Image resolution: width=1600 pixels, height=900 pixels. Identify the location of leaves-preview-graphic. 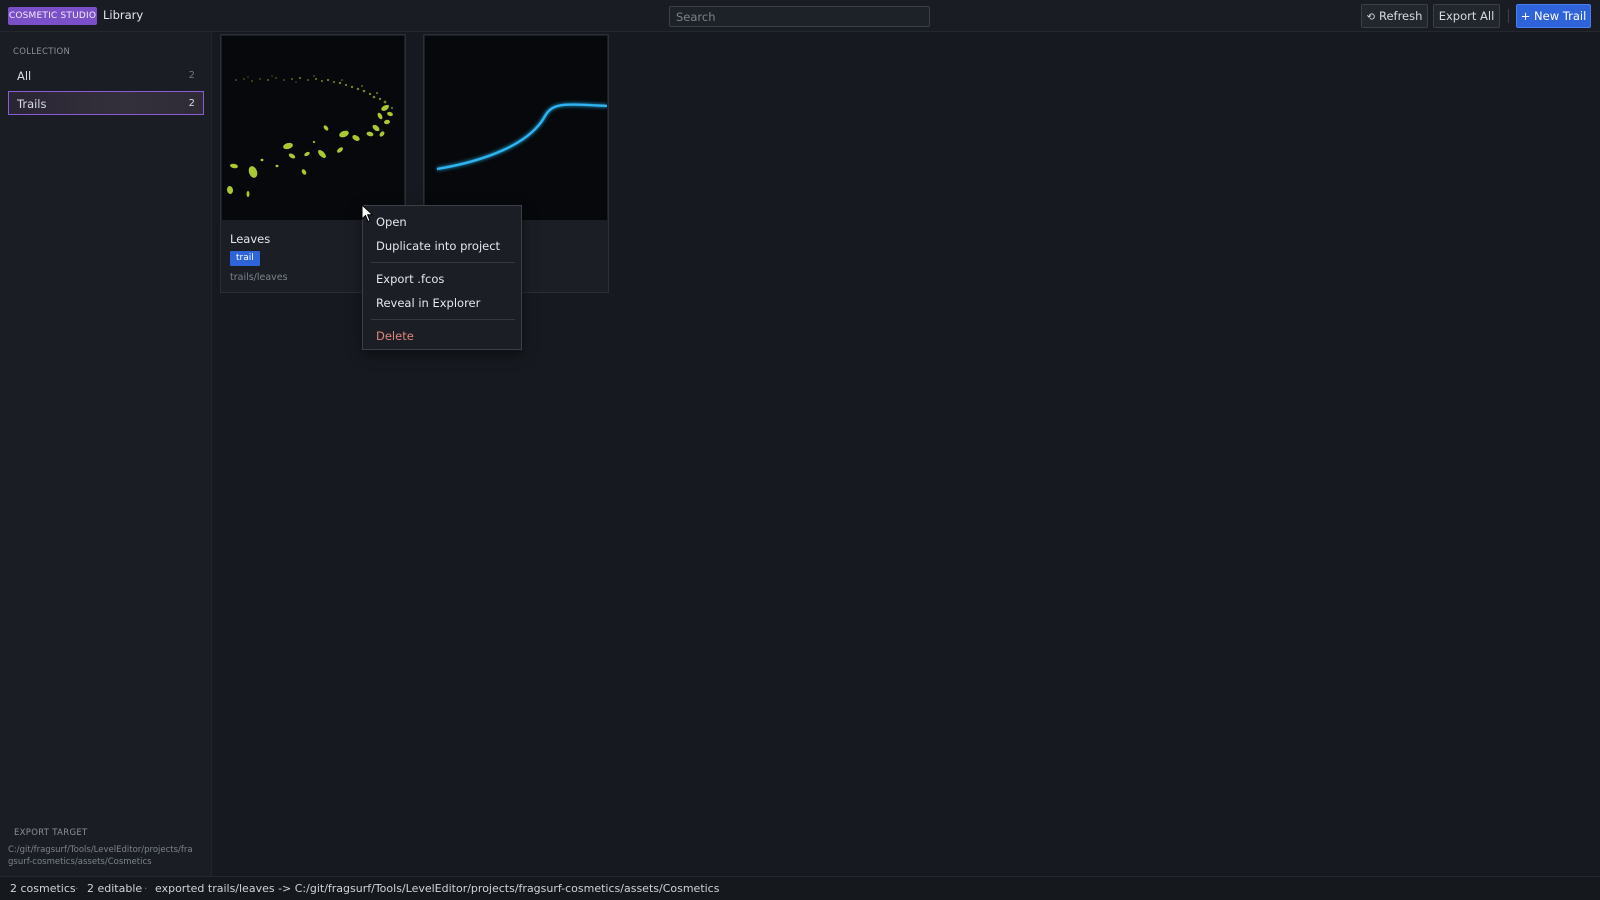
(309, 136).